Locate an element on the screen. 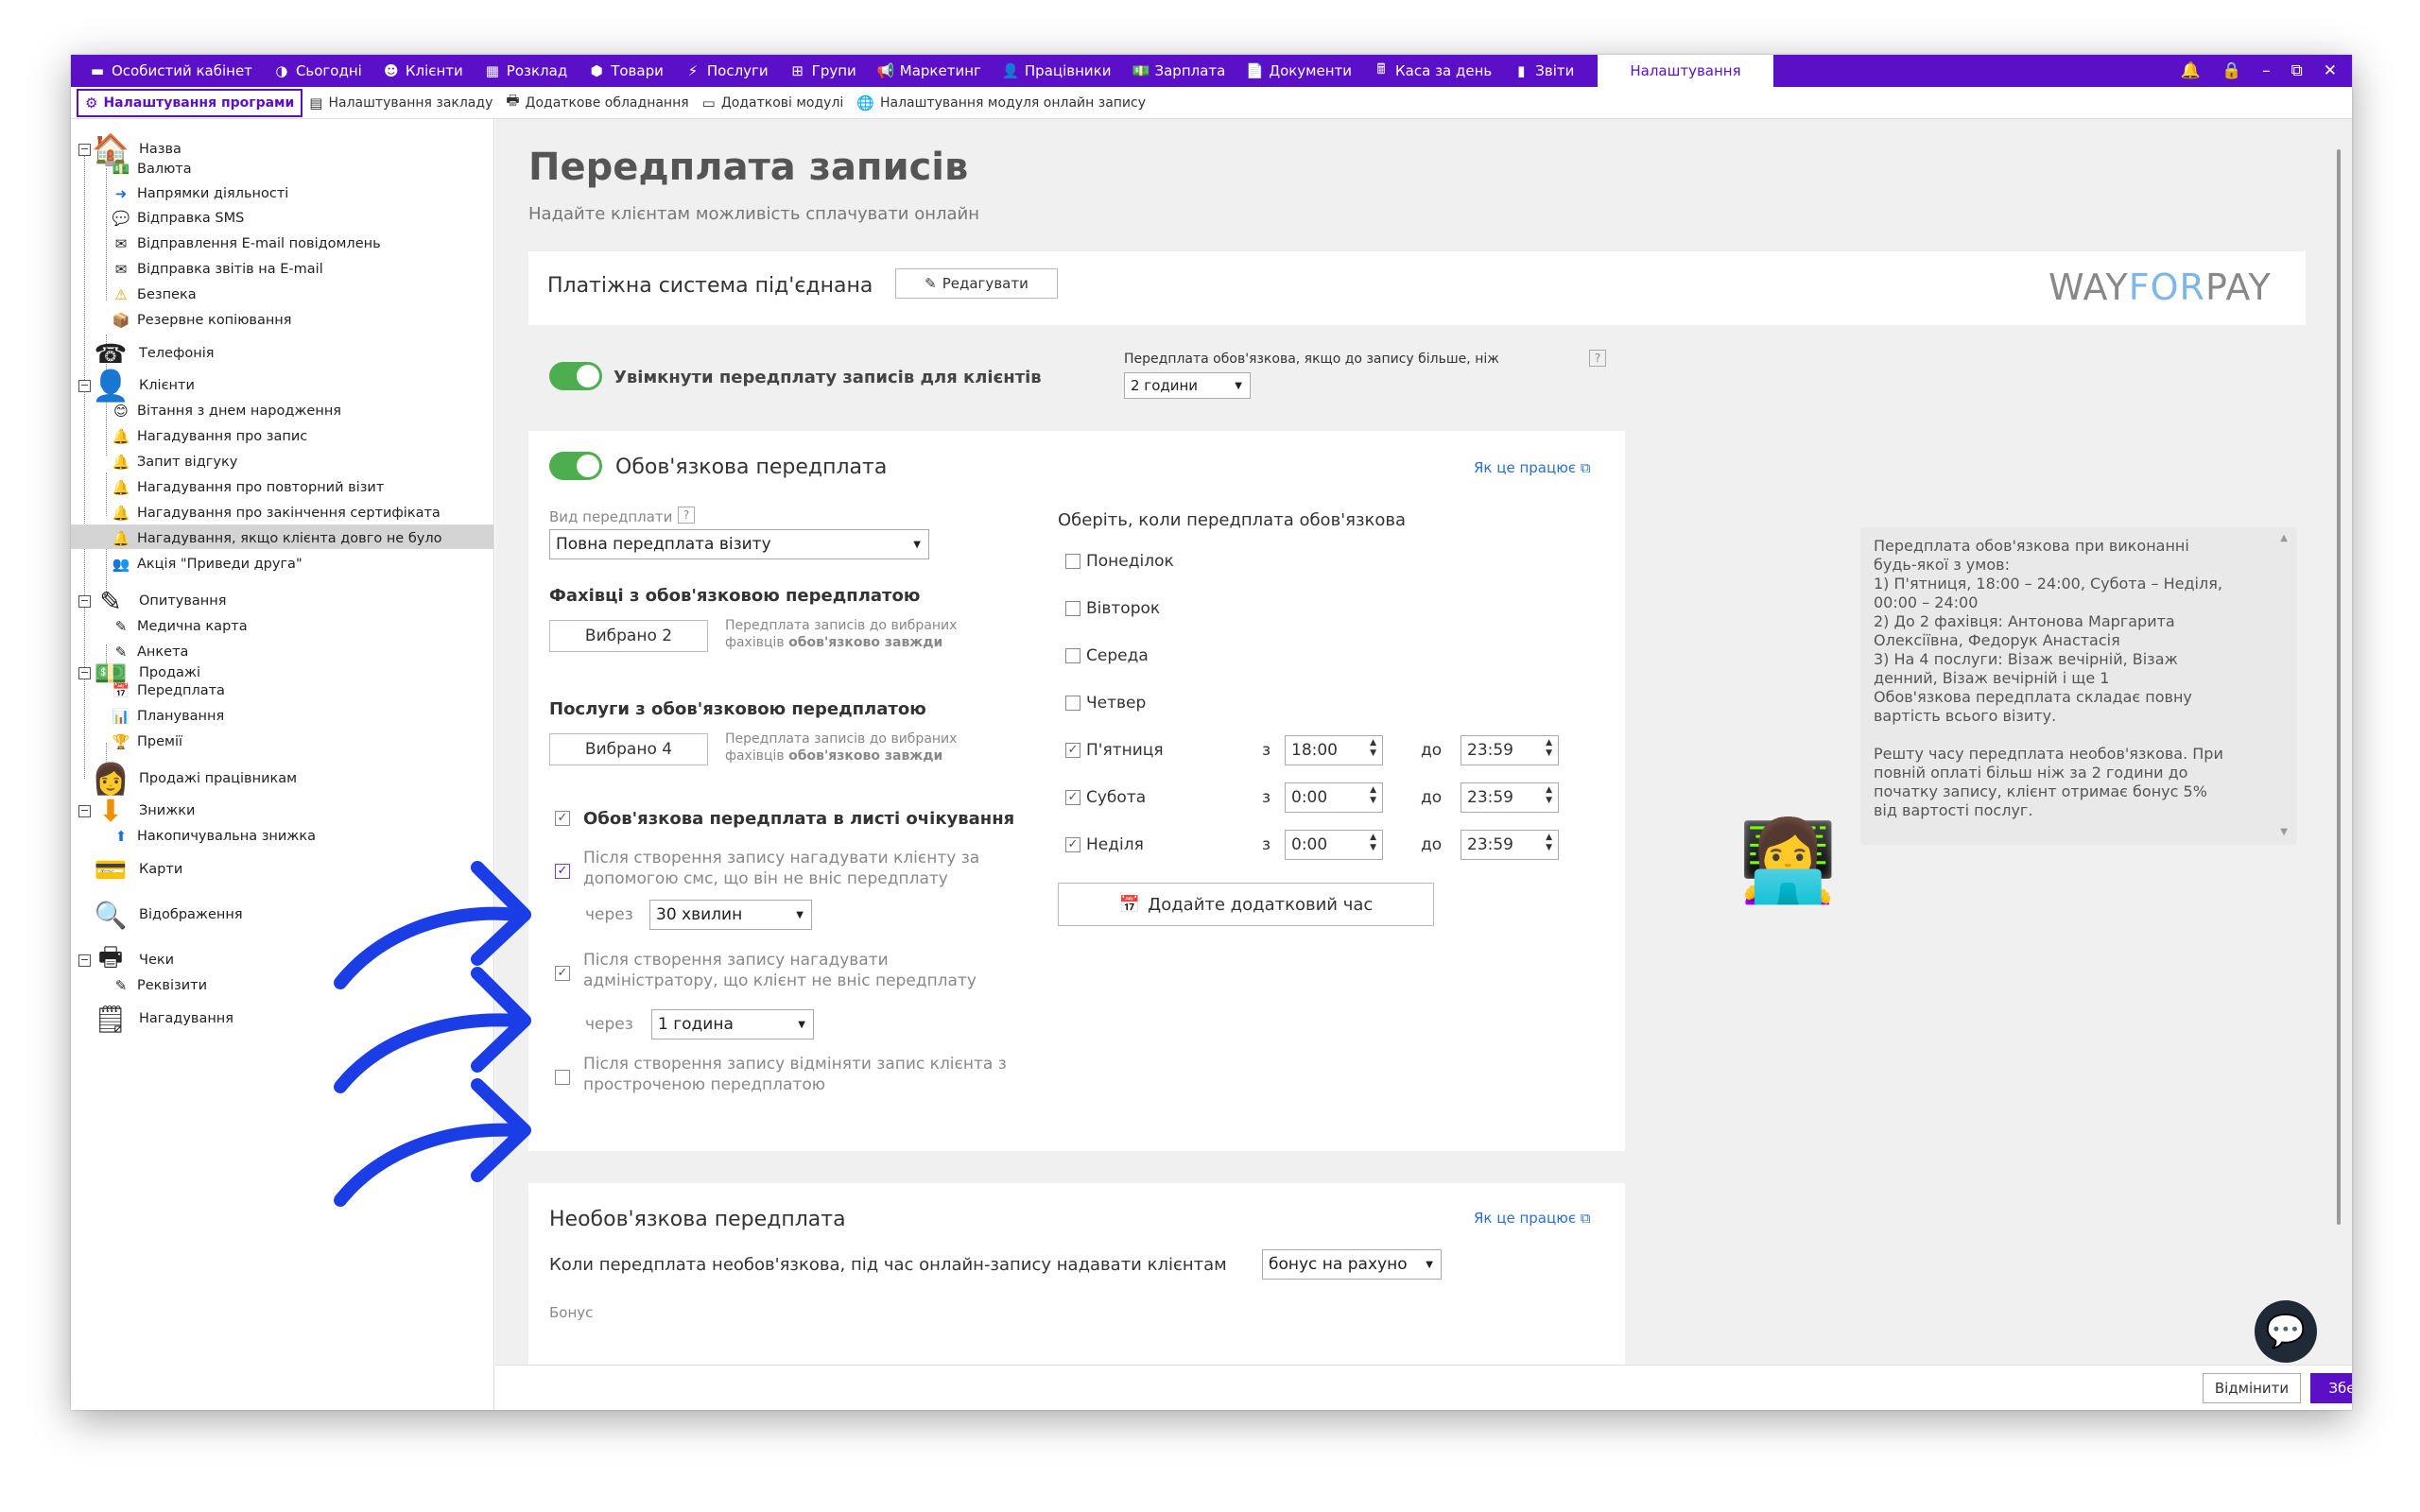 This screenshot has height=1512, width=2420. annotation-arrows is located at coordinates (432, 1034).